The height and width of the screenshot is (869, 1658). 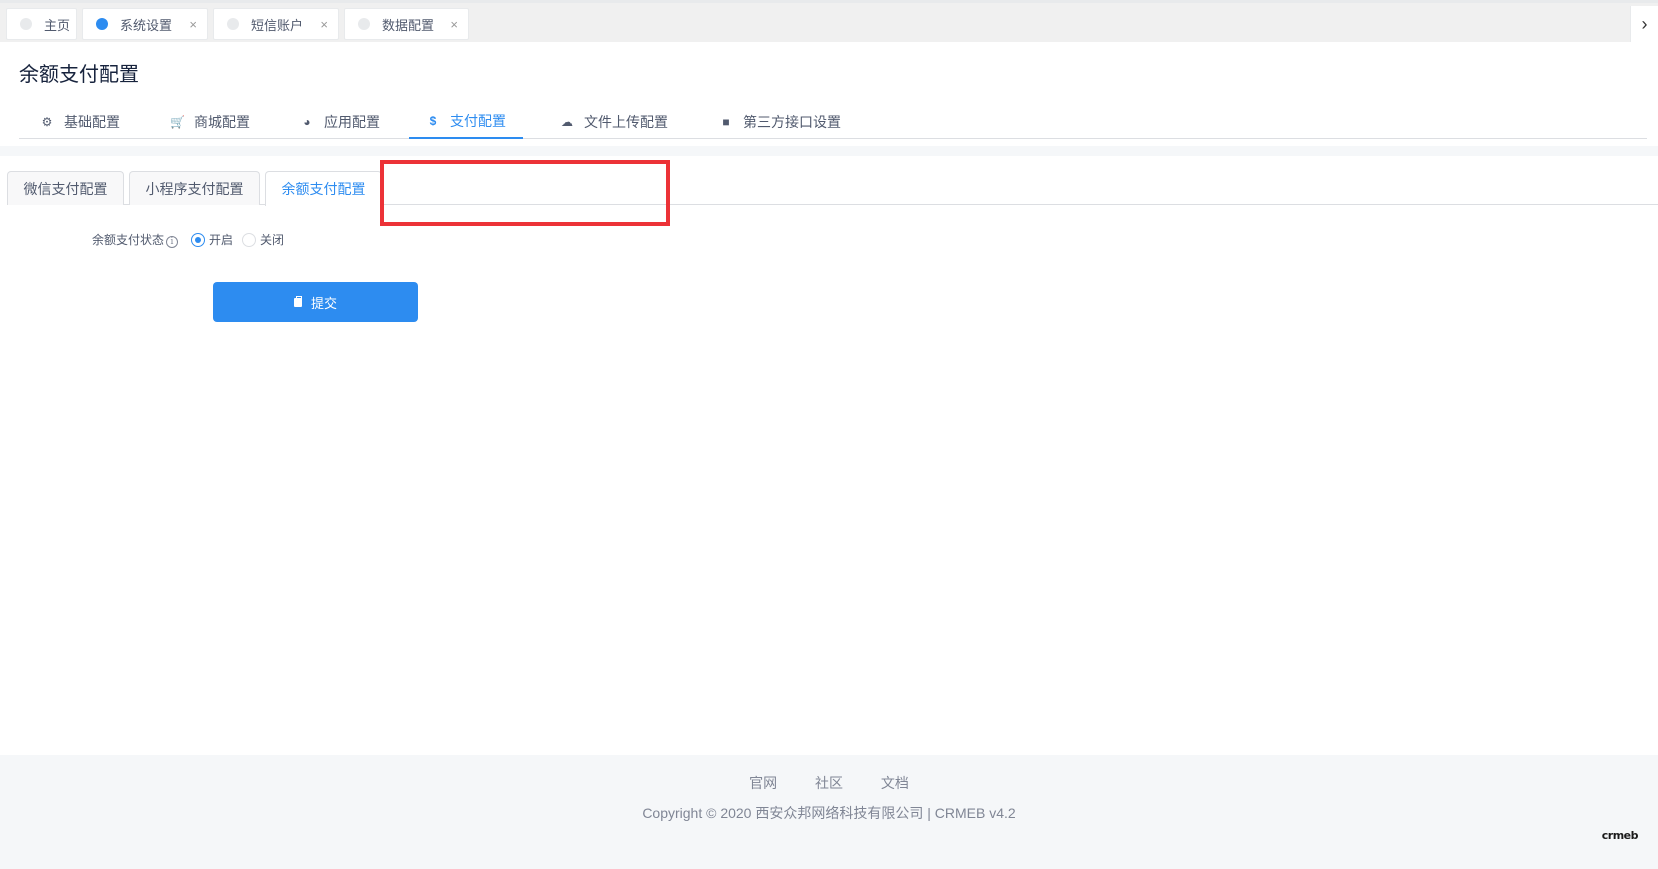 I want to click on tab-label: 第三方接口设置, so click(x=792, y=121).